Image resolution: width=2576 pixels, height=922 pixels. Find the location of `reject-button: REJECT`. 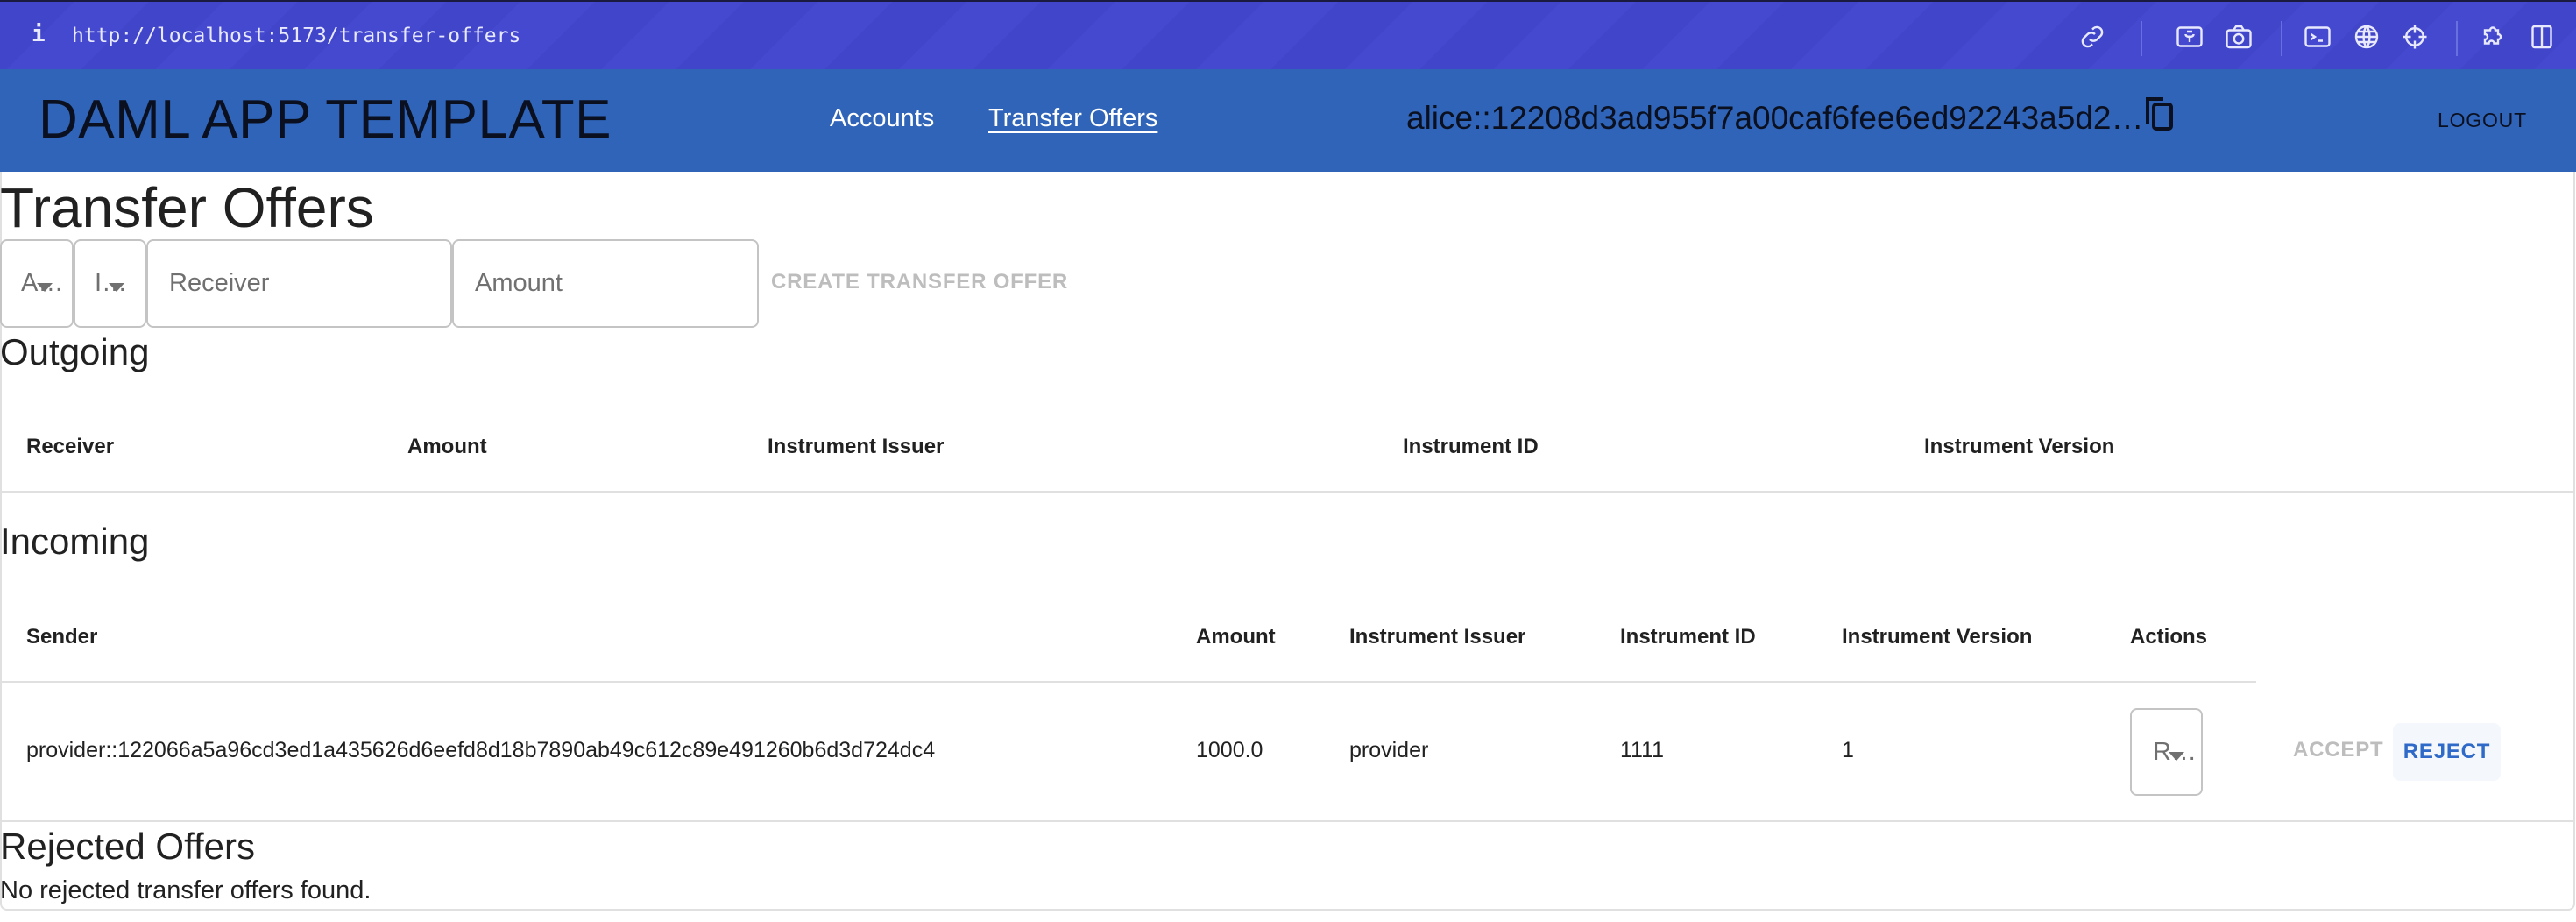

reject-button: REJECT is located at coordinates (2447, 752).